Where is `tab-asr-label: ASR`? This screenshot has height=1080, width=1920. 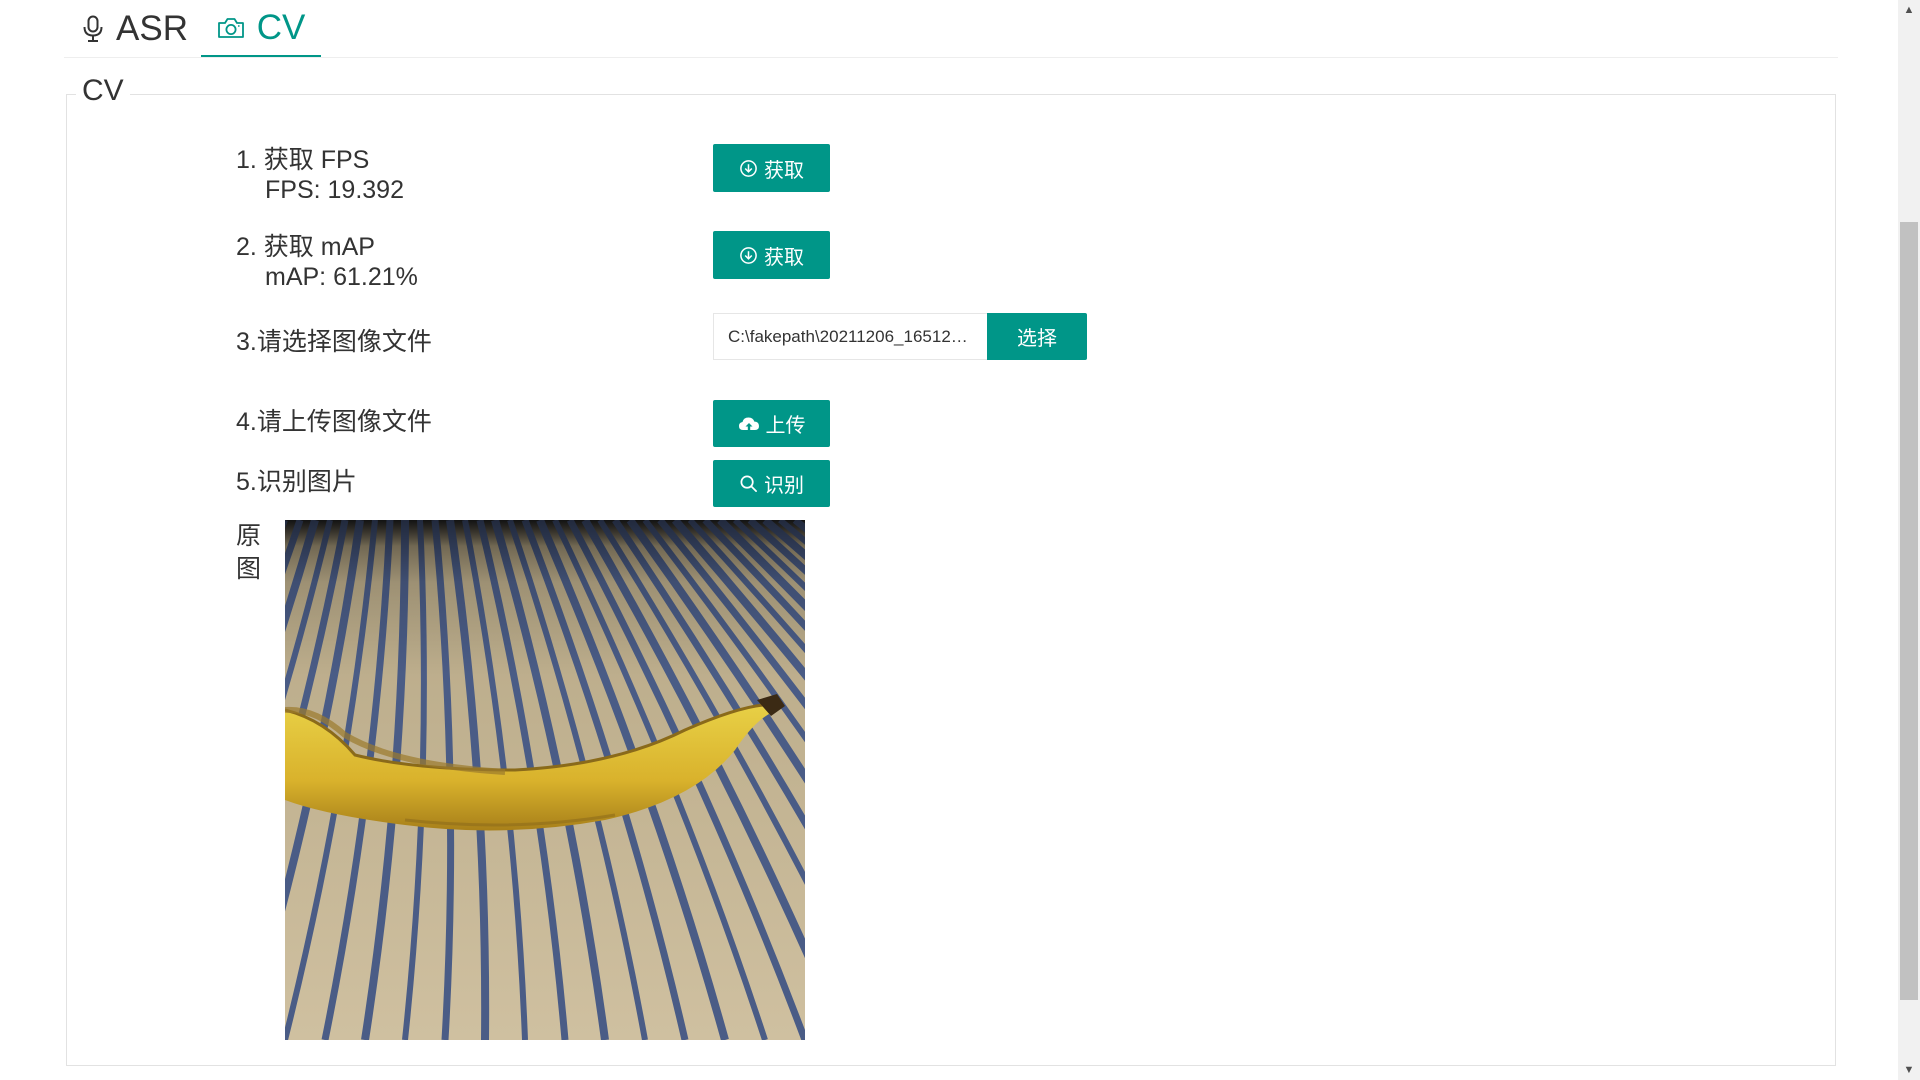
tab-asr-label: ASR is located at coordinates (152, 28).